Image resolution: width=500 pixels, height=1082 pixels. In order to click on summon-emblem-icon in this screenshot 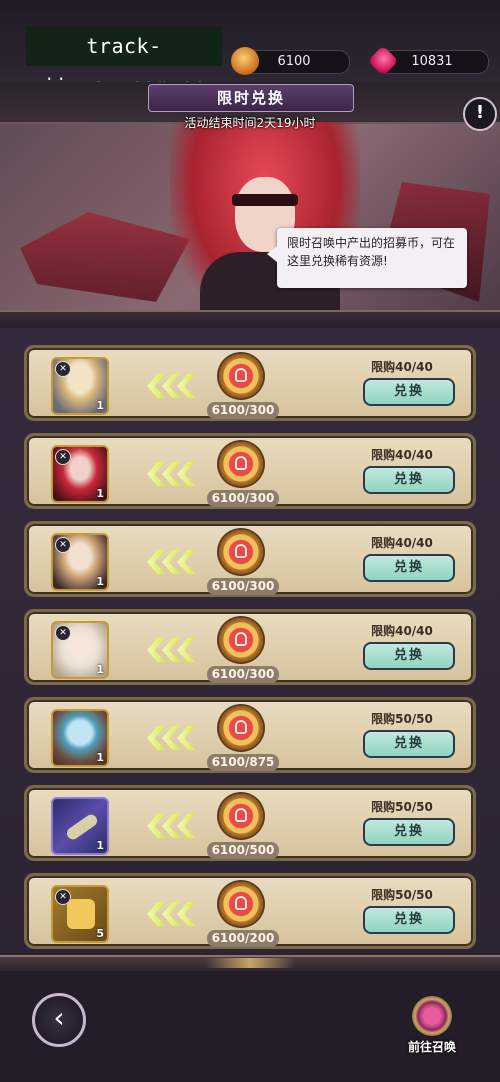, I will do `click(432, 1016)`.